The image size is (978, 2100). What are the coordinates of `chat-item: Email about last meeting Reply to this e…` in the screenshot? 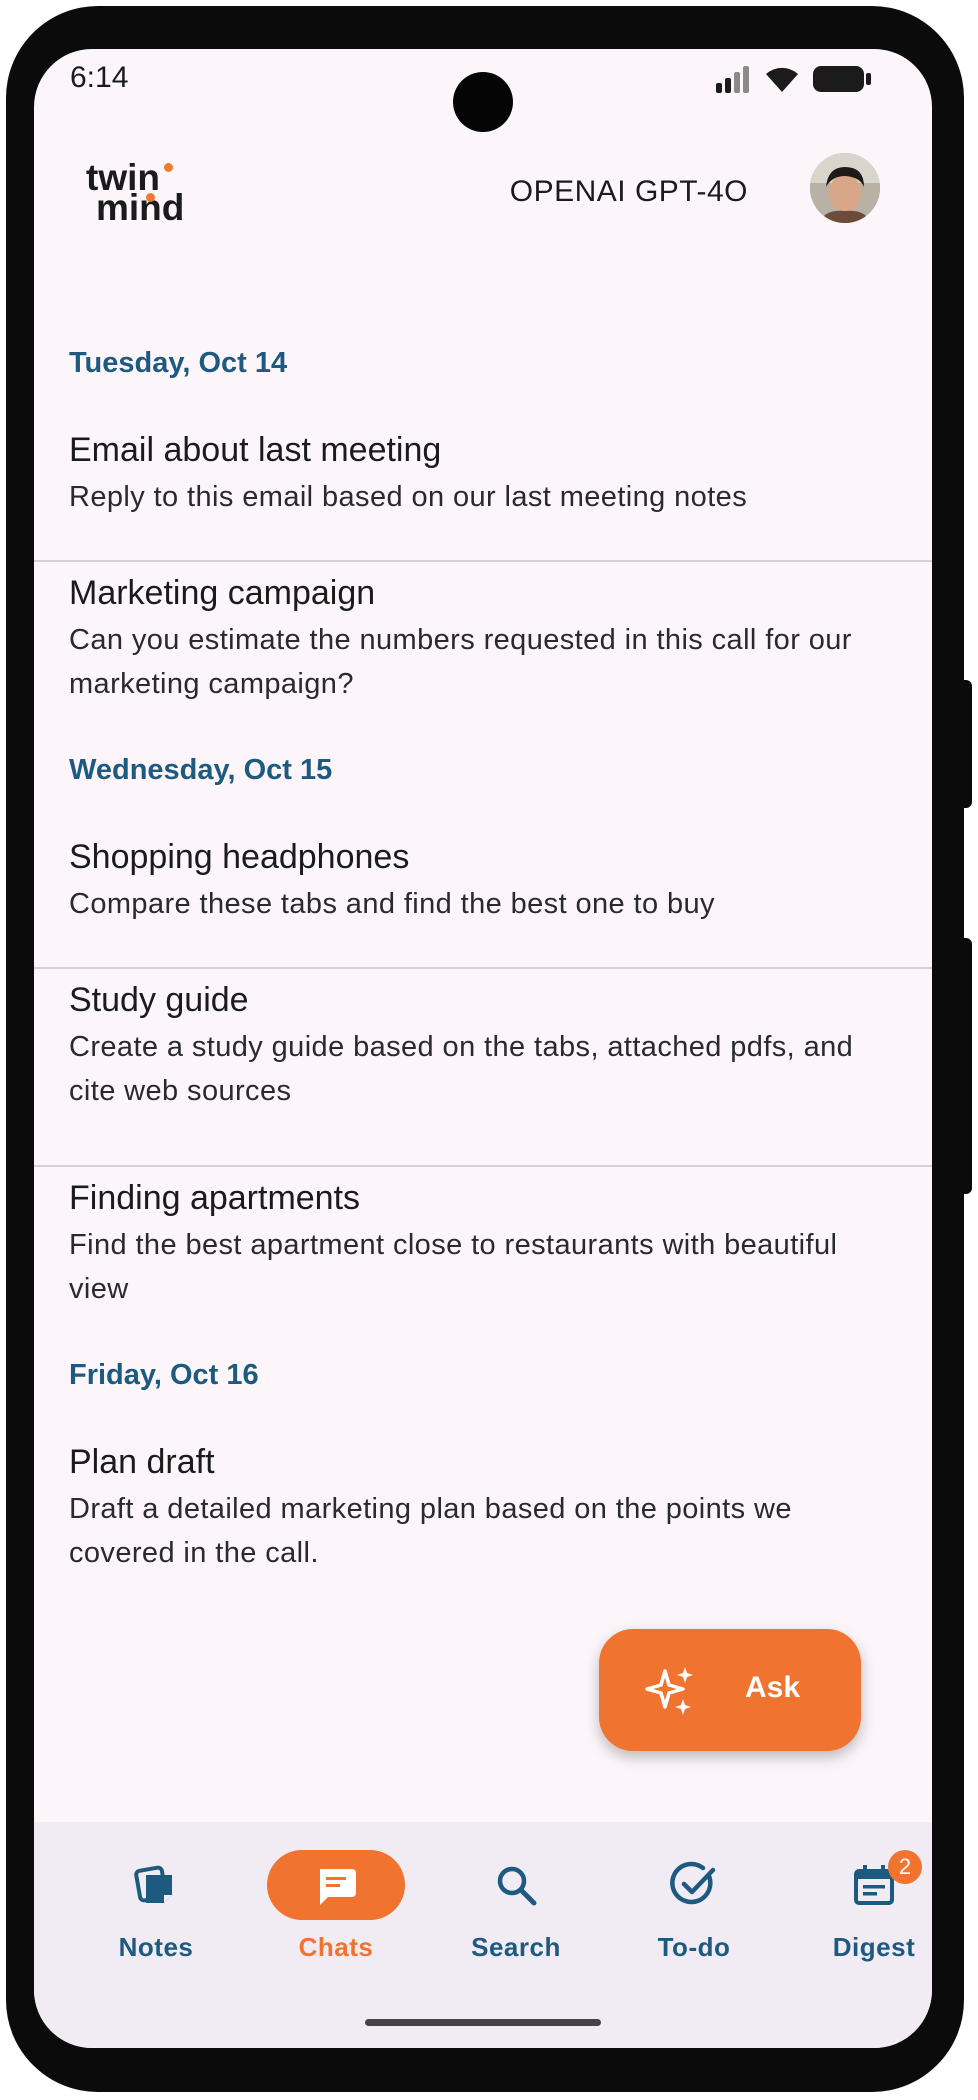 It's located at (483, 489).